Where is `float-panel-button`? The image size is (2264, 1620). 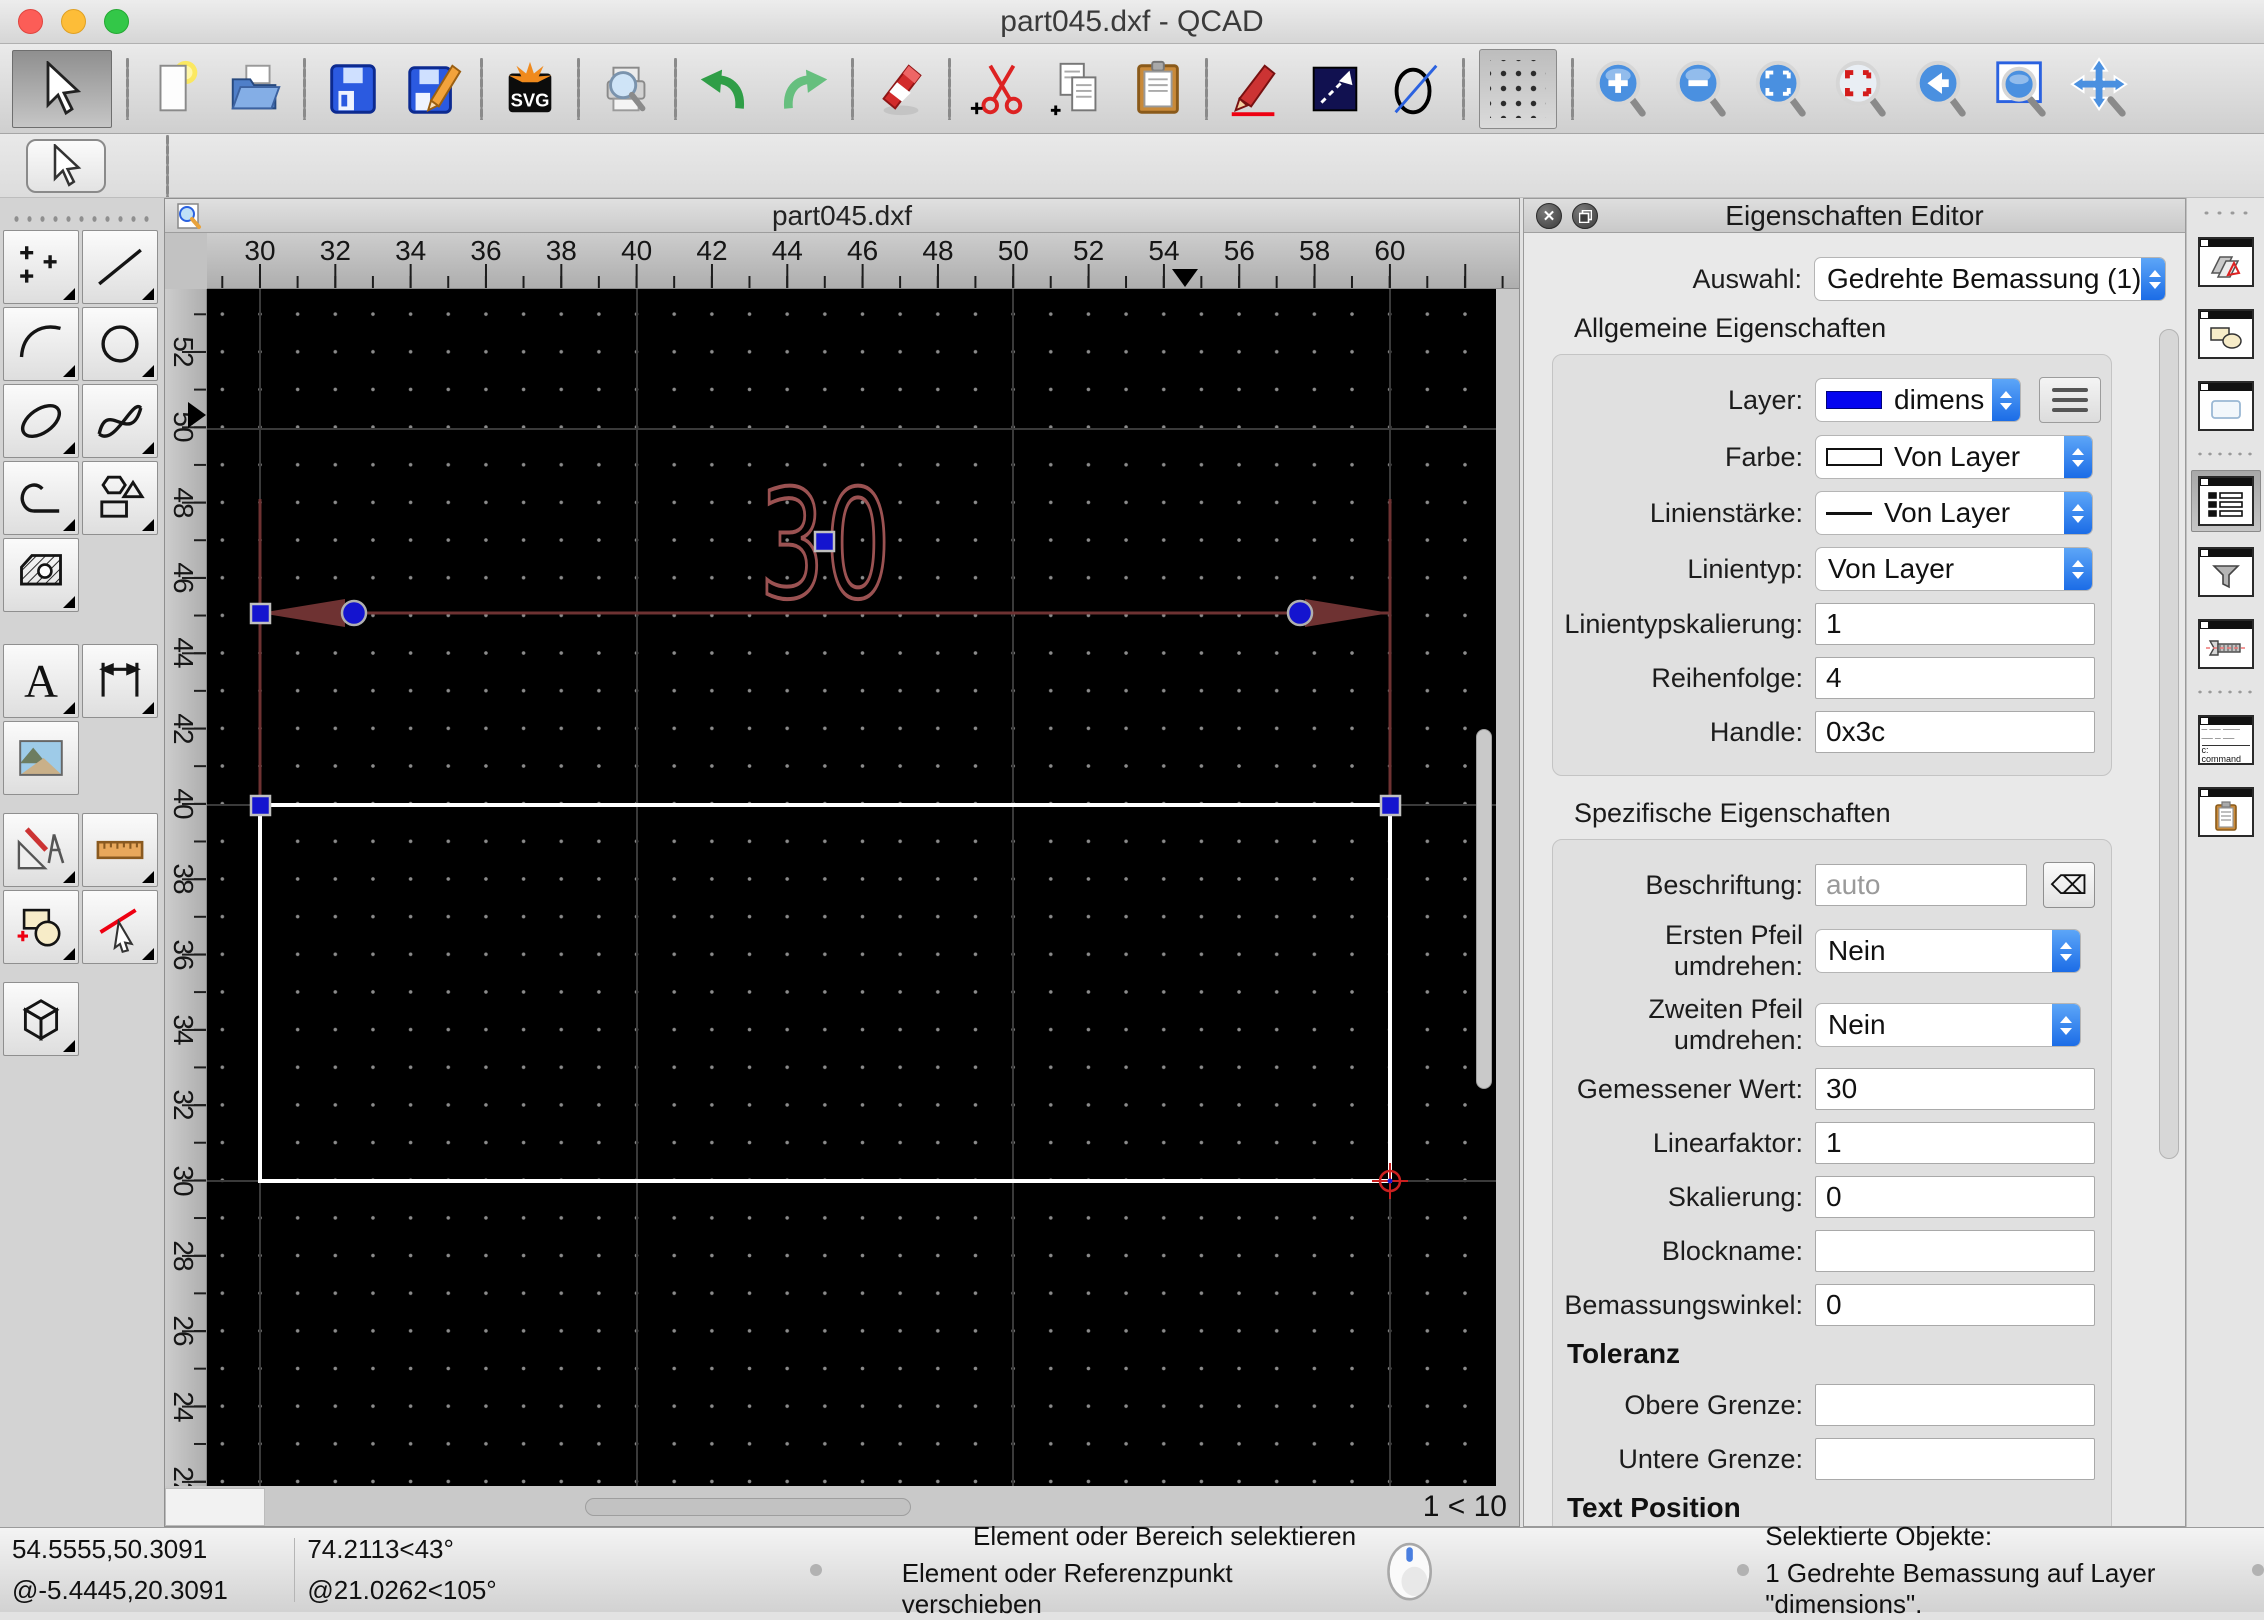
float-panel-button is located at coordinates (1585, 216).